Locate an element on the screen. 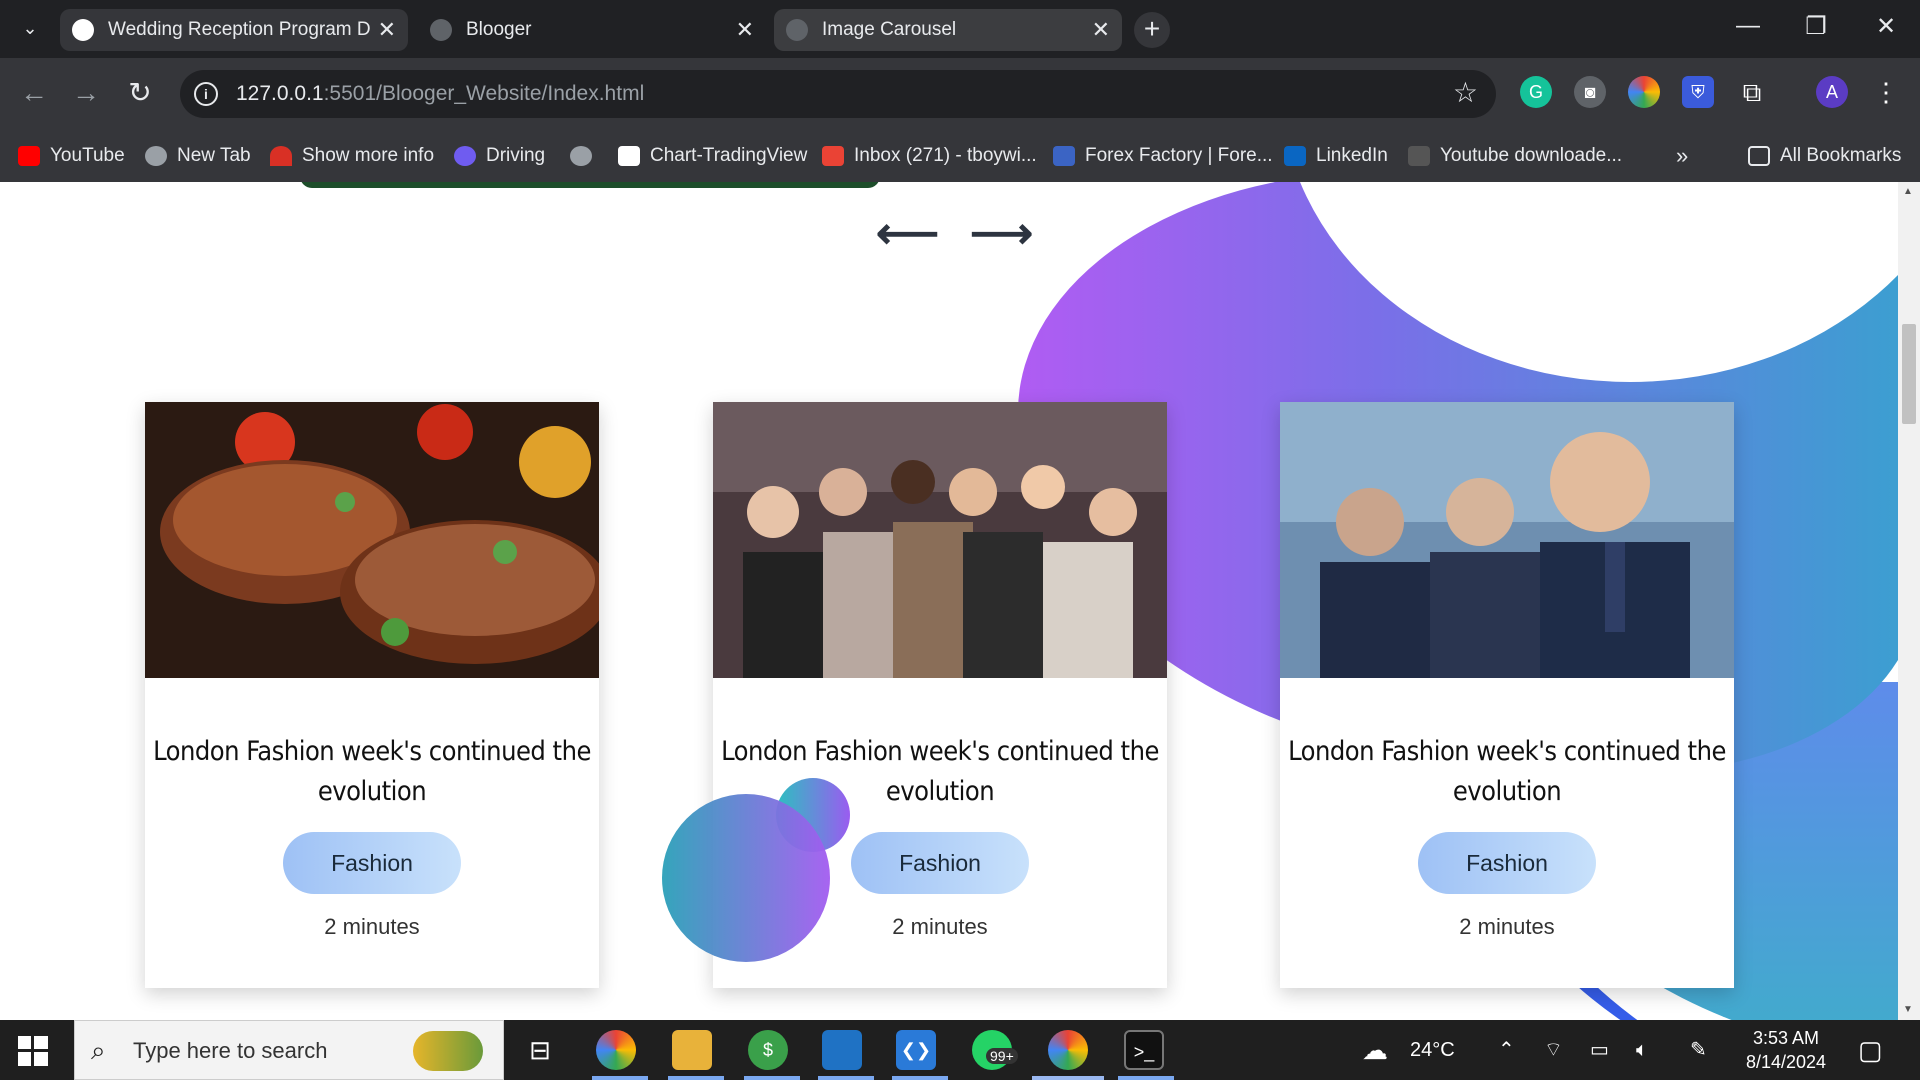  carousel-next-arrow-icon: ⟶ is located at coordinates (1001, 234).